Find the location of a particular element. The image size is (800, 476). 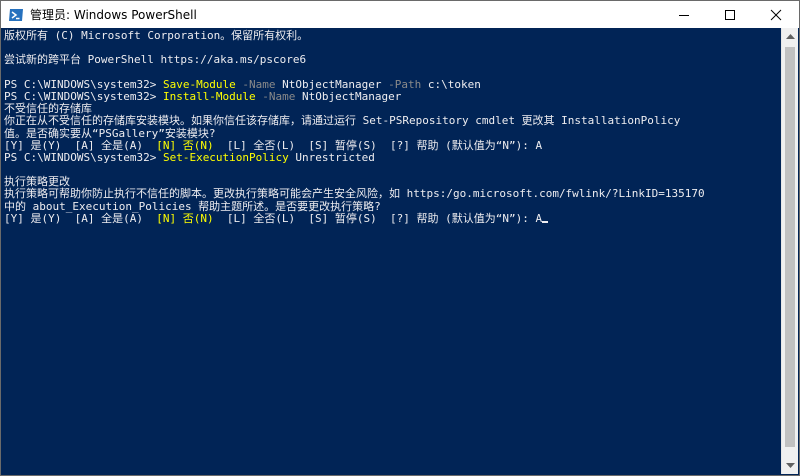

console-text: 值。是否确实要从“PSGallery”安装模块? is located at coordinates (110, 133).